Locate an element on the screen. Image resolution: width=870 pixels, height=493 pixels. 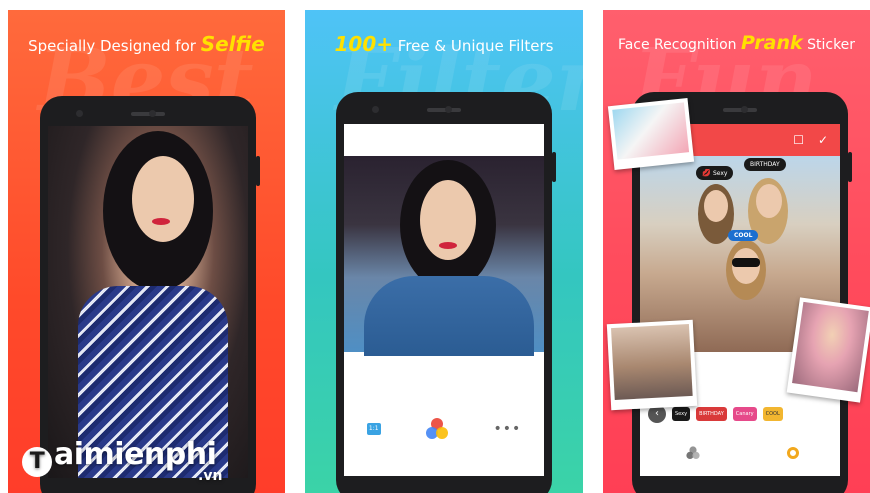
watermark-suffix: .vn is located at coordinates (210, 476).